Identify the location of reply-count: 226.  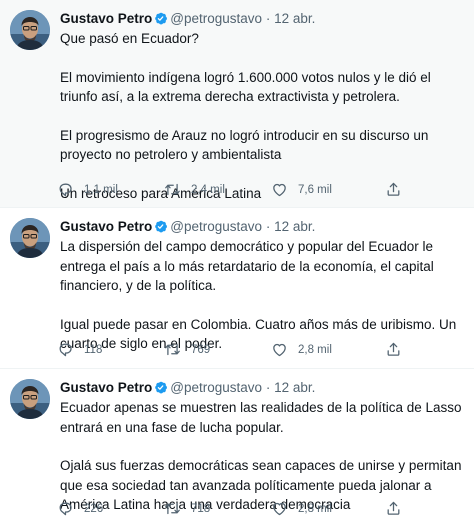
(94, 508).